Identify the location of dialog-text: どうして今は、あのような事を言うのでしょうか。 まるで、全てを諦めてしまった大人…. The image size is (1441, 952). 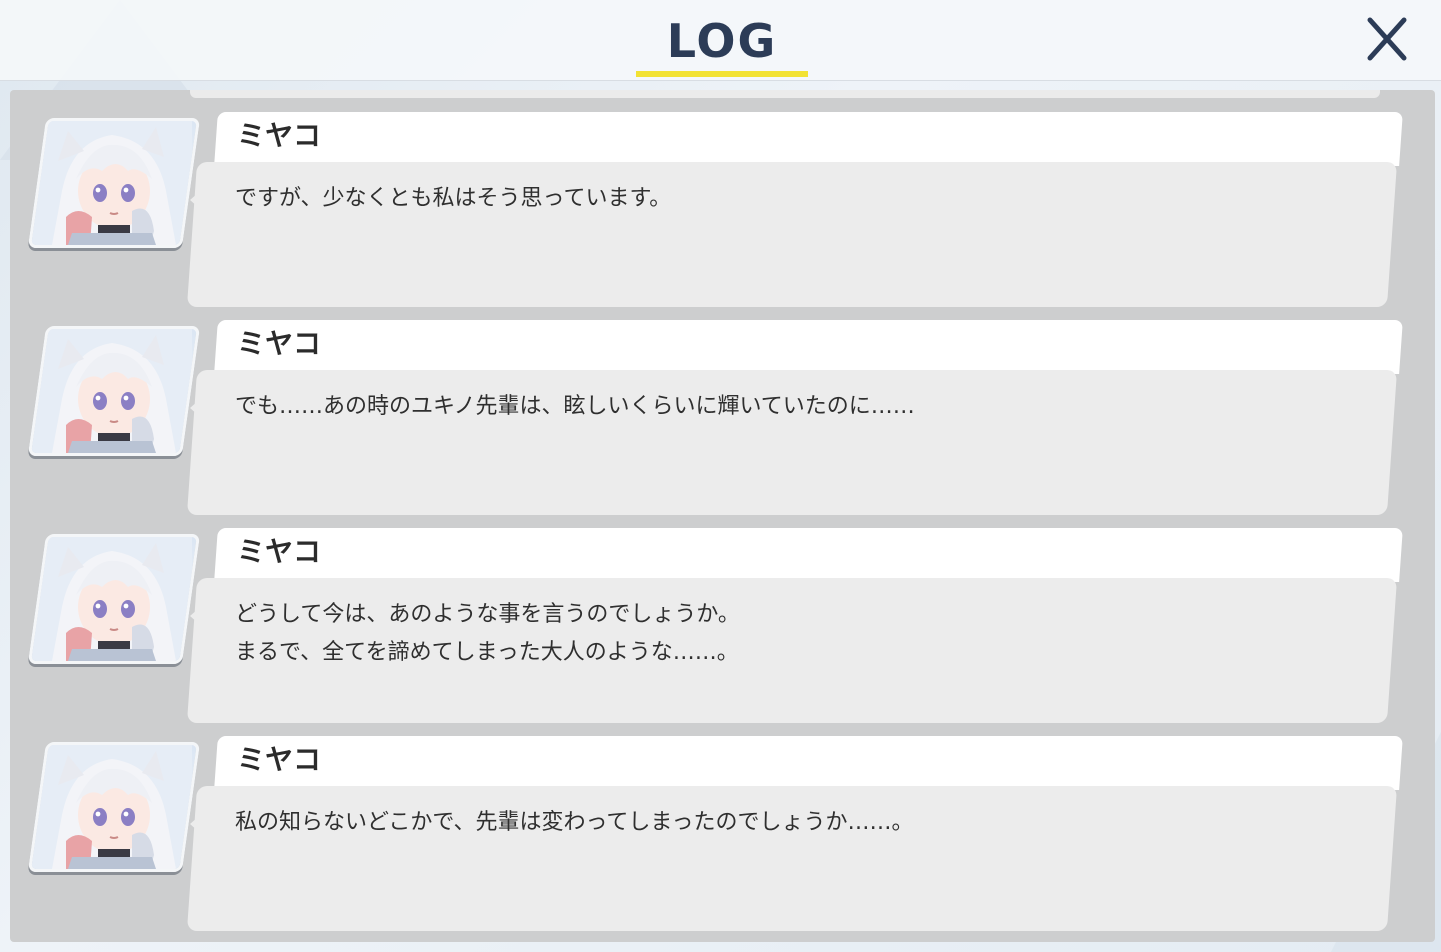
(795, 634).